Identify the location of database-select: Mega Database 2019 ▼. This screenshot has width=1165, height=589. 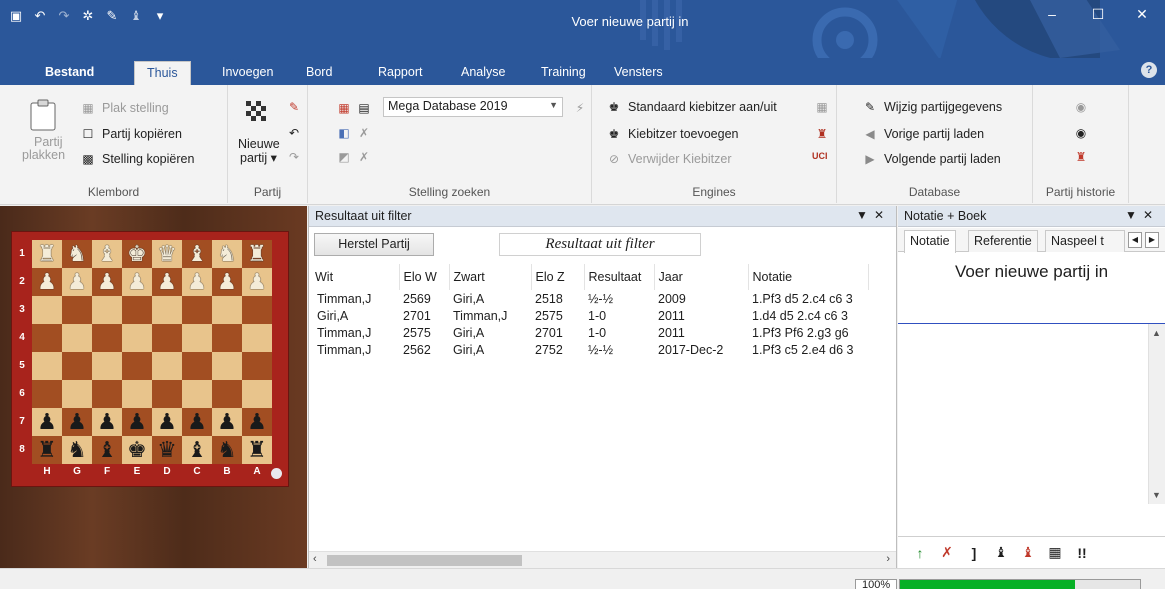
(473, 107).